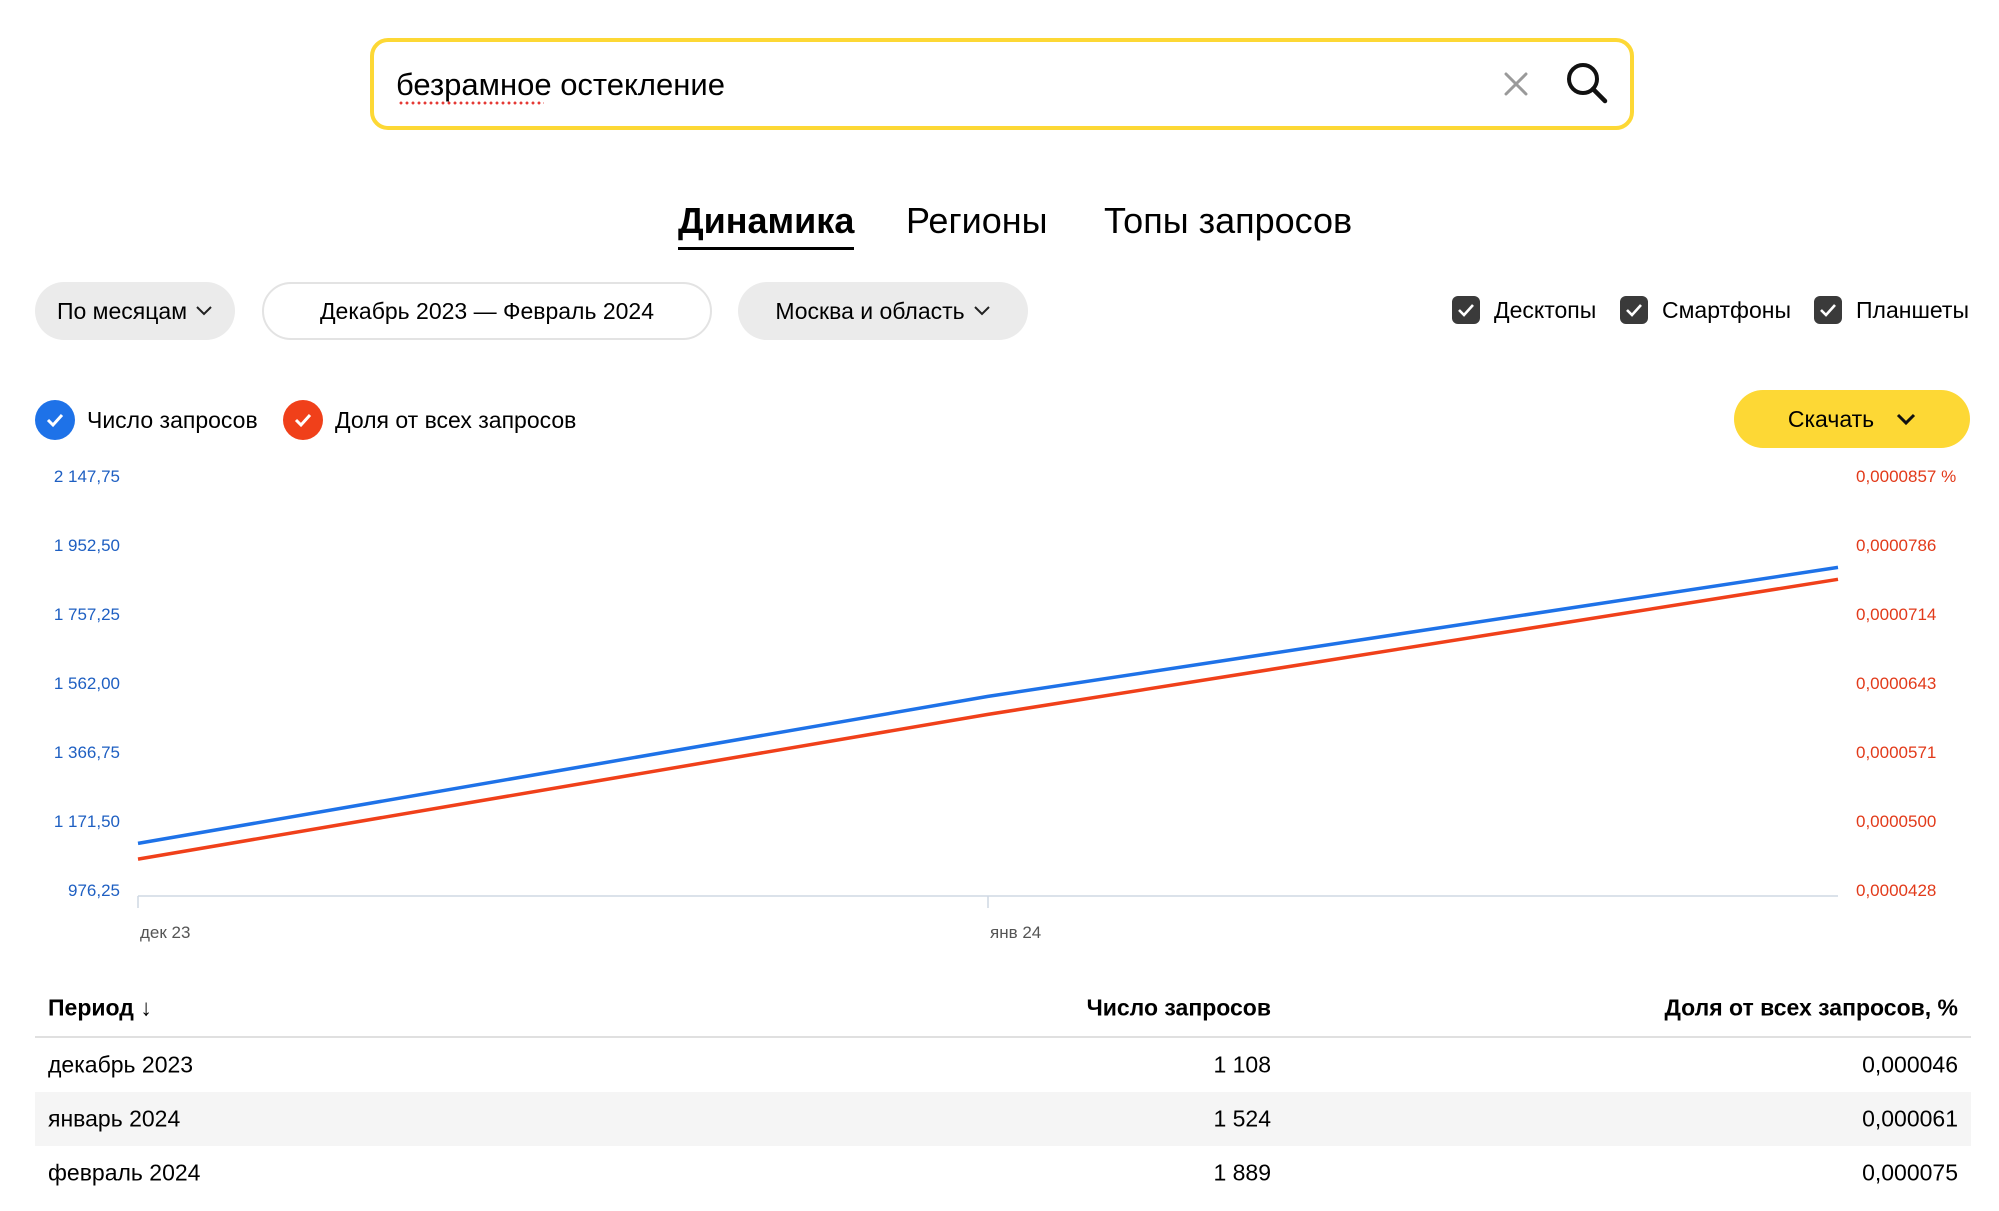 The image size is (1999, 1211). What do you see at coordinates (1545, 309) in the screenshot?
I see `device-label: Десктопы` at bounding box center [1545, 309].